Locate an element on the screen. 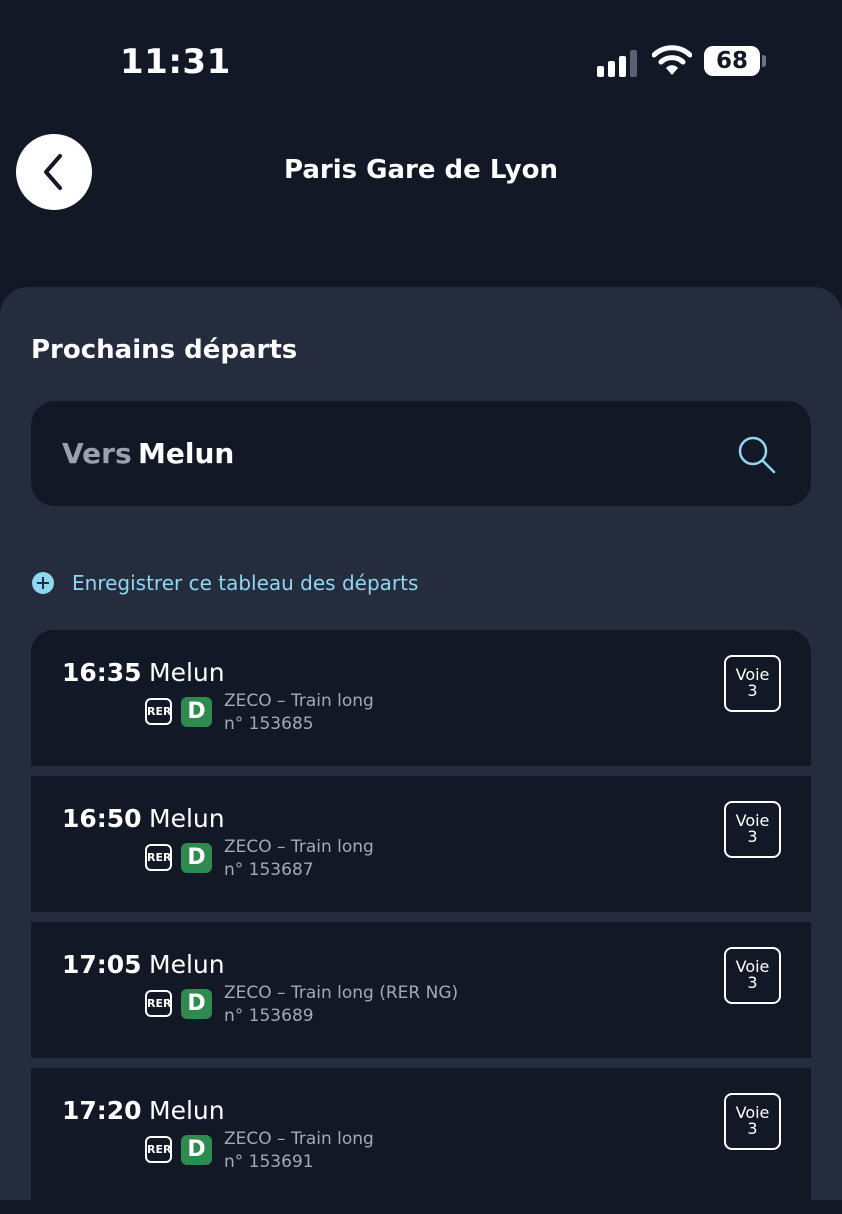  departure-number: n° 153689 is located at coordinates (269, 1016).